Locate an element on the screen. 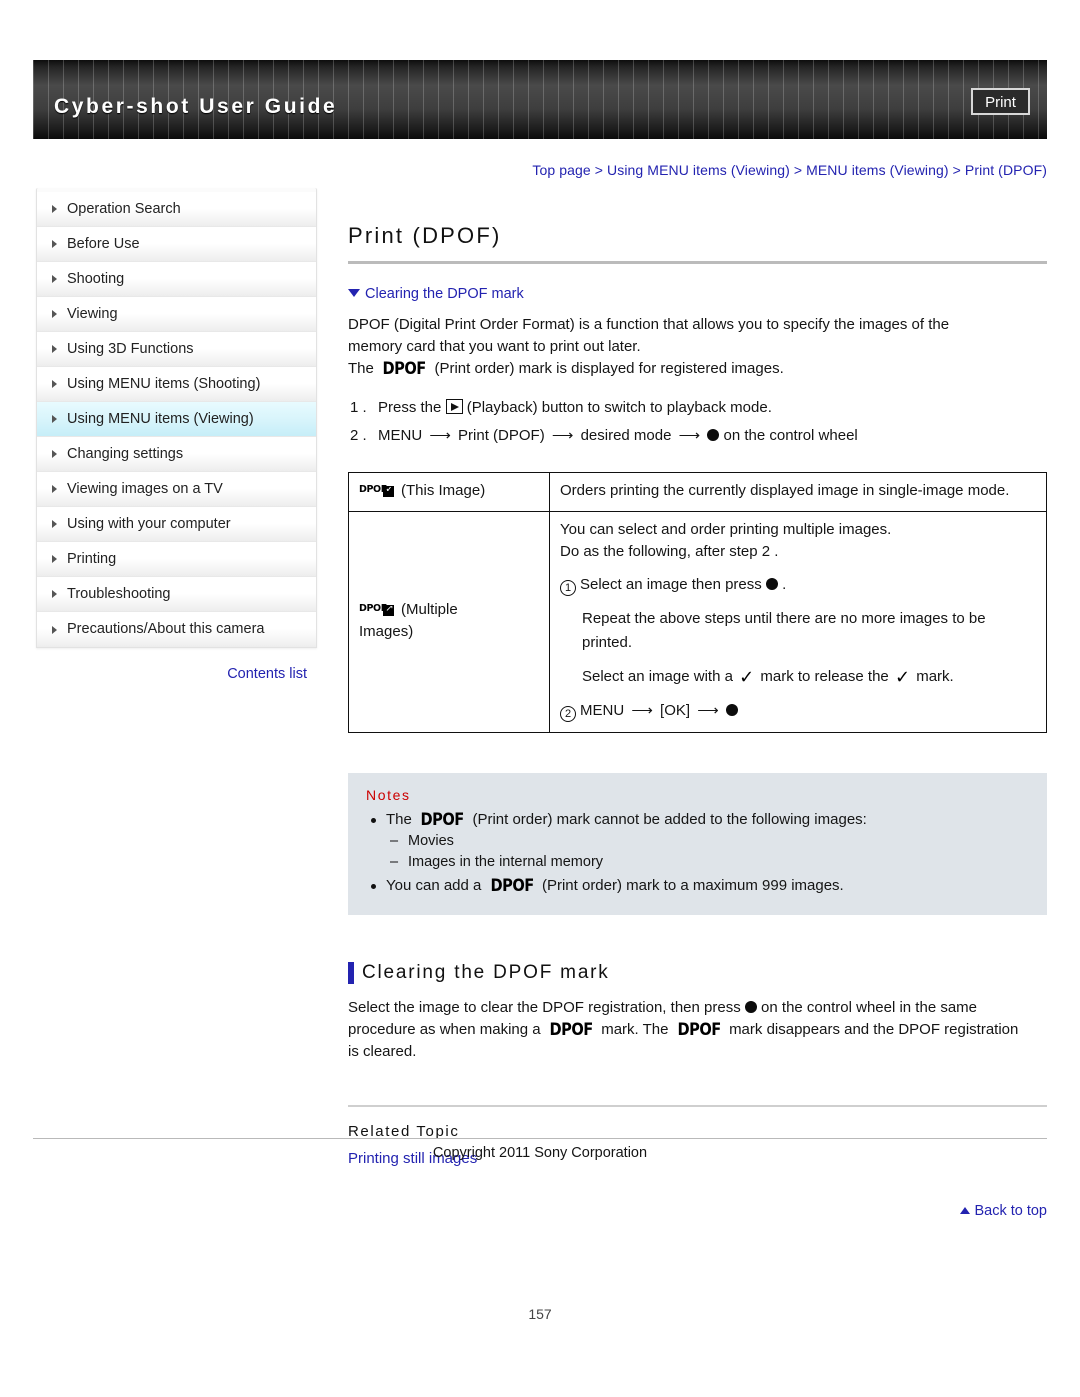 The height and width of the screenshot is (1397, 1080). sidebar-item-label: Using with your computer is located at coordinates (149, 524).